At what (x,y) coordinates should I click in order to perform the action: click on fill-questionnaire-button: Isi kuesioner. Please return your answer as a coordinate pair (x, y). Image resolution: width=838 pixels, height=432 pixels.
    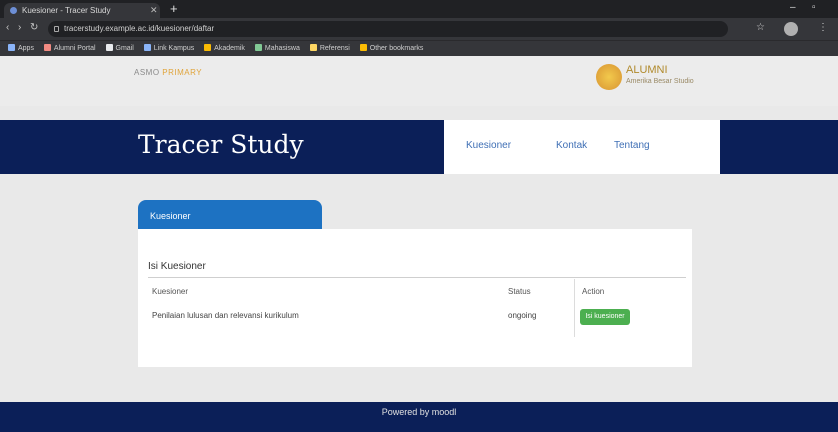
    Looking at the image, I should click on (605, 317).